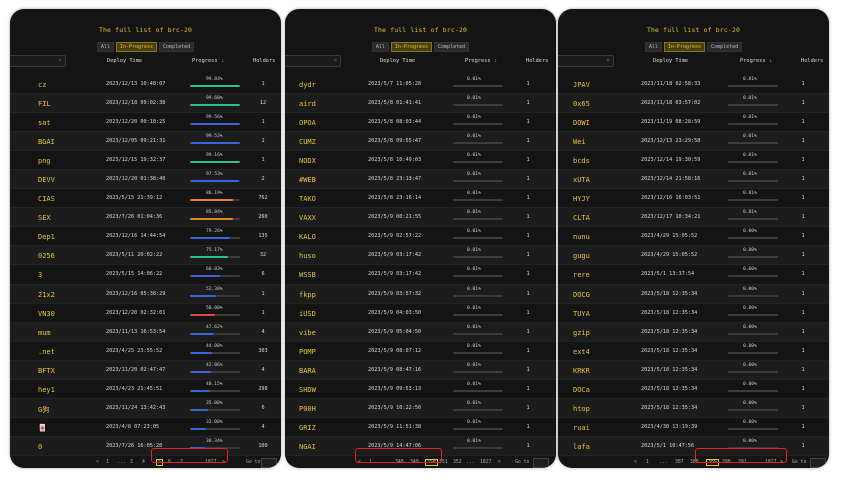 The image size is (848, 484). Describe the element at coordinates (693, 256) in the screenshot. I see `table-row: gugu 2023/4/29 15:05:52 0.00% 1` at that location.